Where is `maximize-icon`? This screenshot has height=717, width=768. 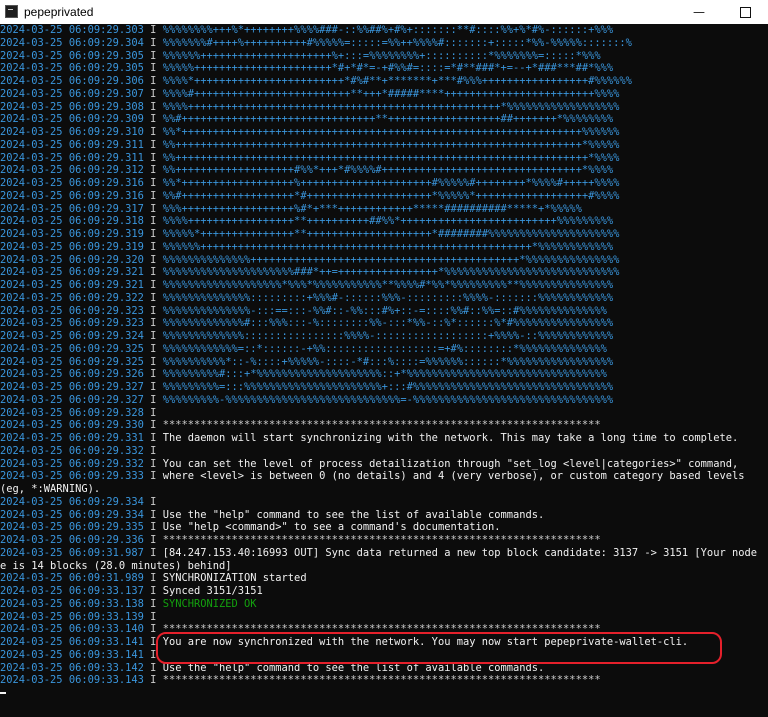 maximize-icon is located at coordinates (745, 12).